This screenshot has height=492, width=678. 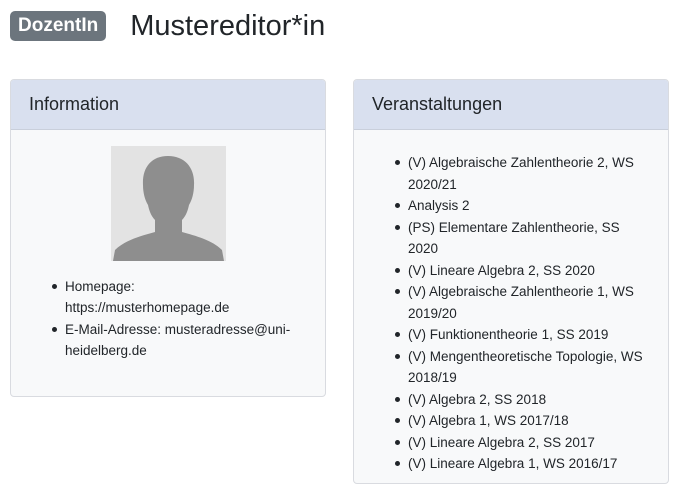 I want to click on person-silhouette-icon, so click(x=168, y=203).